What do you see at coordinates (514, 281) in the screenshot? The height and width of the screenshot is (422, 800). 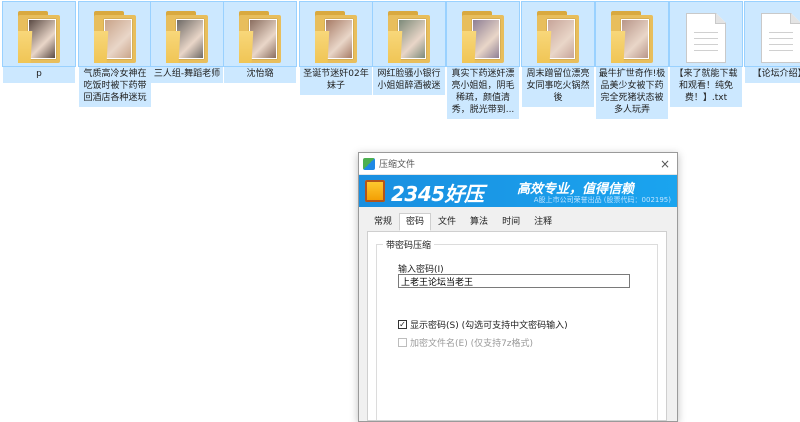 I see `password-input` at bounding box center [514, 281].